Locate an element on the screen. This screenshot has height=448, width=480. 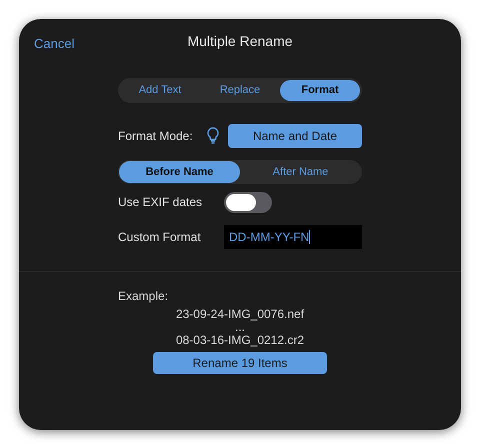
rename-button: Rename 19 Items is located at coordinates (240, 363).